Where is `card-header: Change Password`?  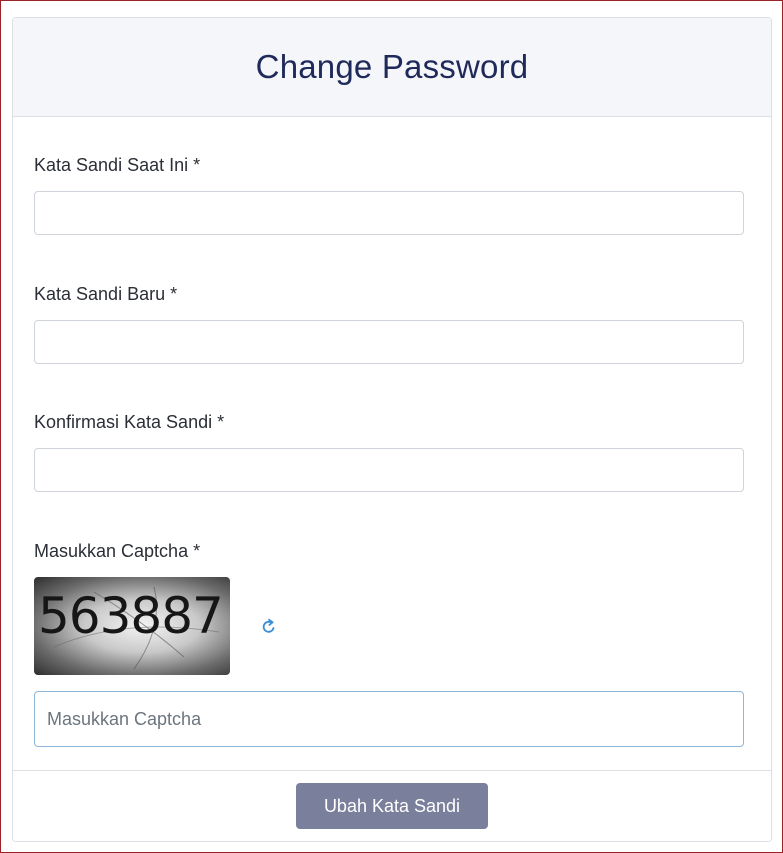 card-header: Change Password is located at coordinates (392, 67).